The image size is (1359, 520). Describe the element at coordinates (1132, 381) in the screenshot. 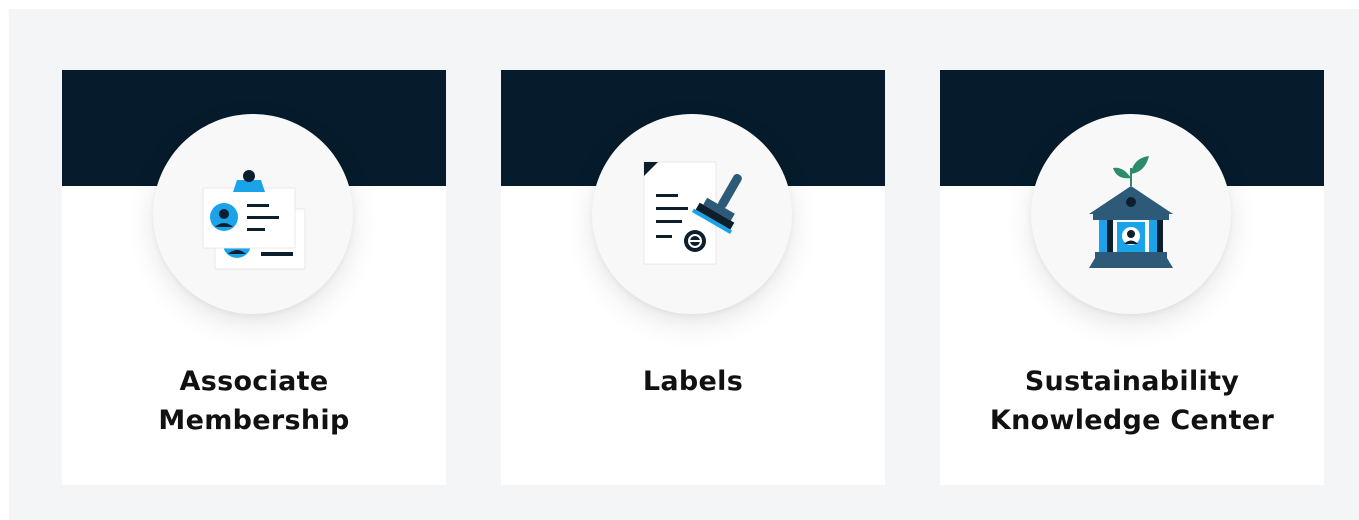

I see `card-title-line: Sustainability` at that location.